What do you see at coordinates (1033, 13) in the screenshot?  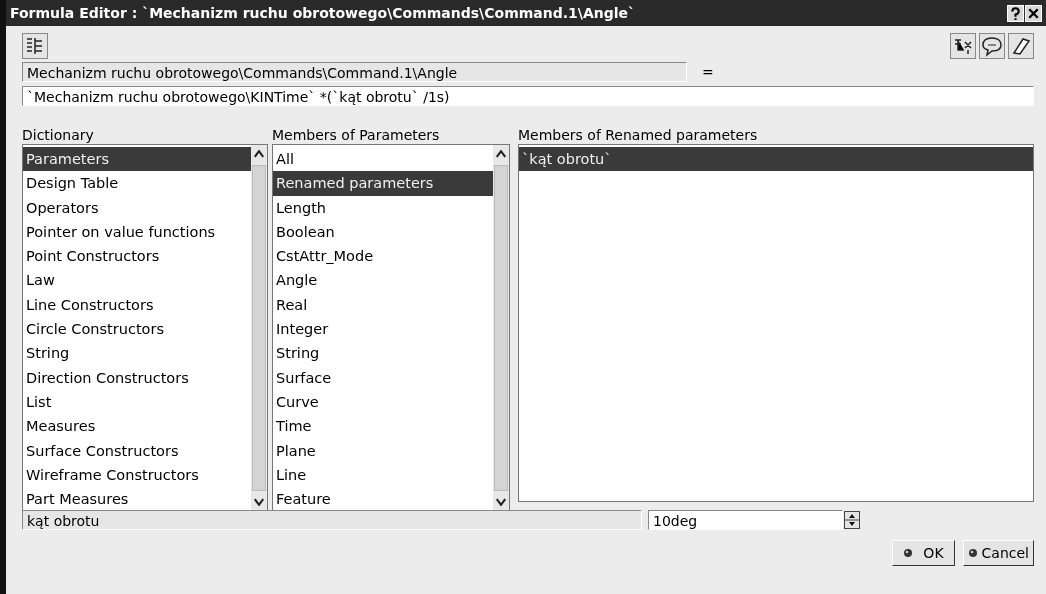 I see `close-icon` at bounding box center [1033, 13].